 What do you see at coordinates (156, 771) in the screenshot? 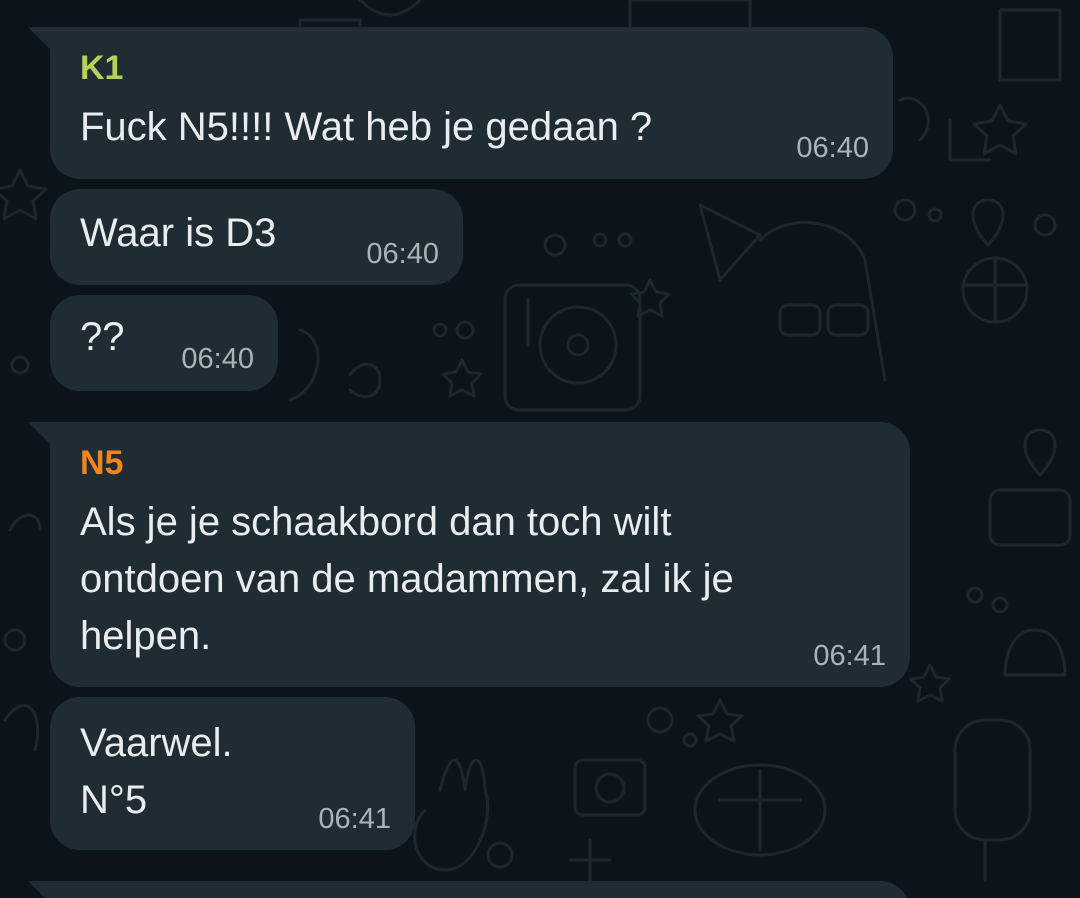
I see `message-text: Vaarwel. N°5` at bounding box center [156, 771].